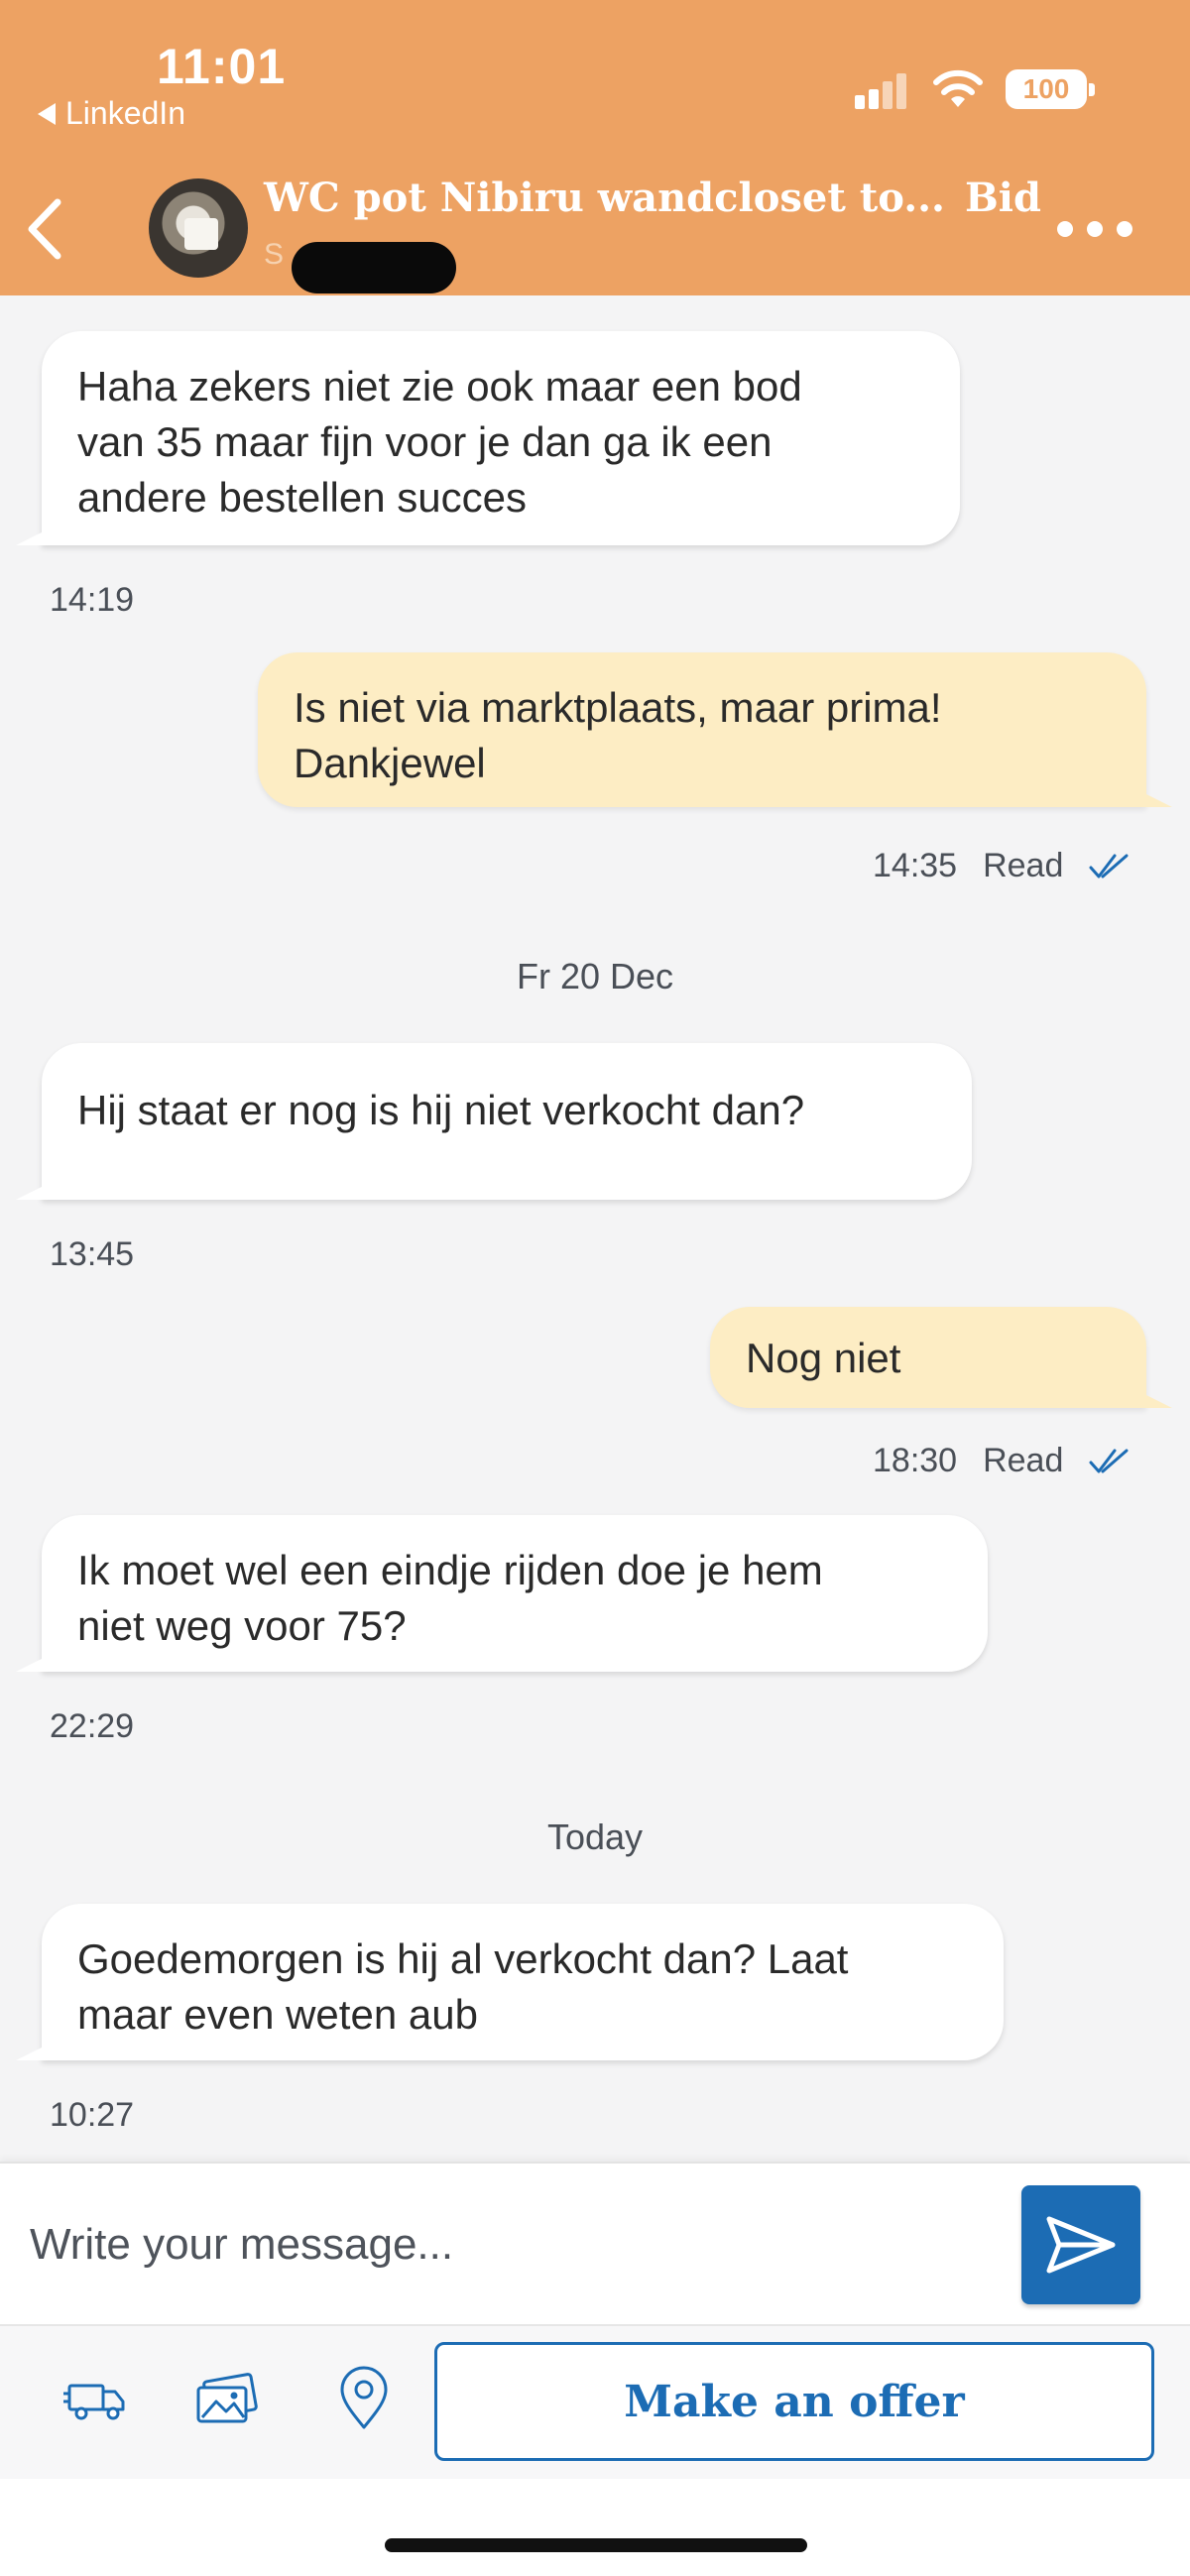 The width and height of the screenshot is (1190, 2576). What do you see at coordinates (92, 2115) in the screenshot?
I see `message-time: 10:27` at bounding box center [92, 2115].